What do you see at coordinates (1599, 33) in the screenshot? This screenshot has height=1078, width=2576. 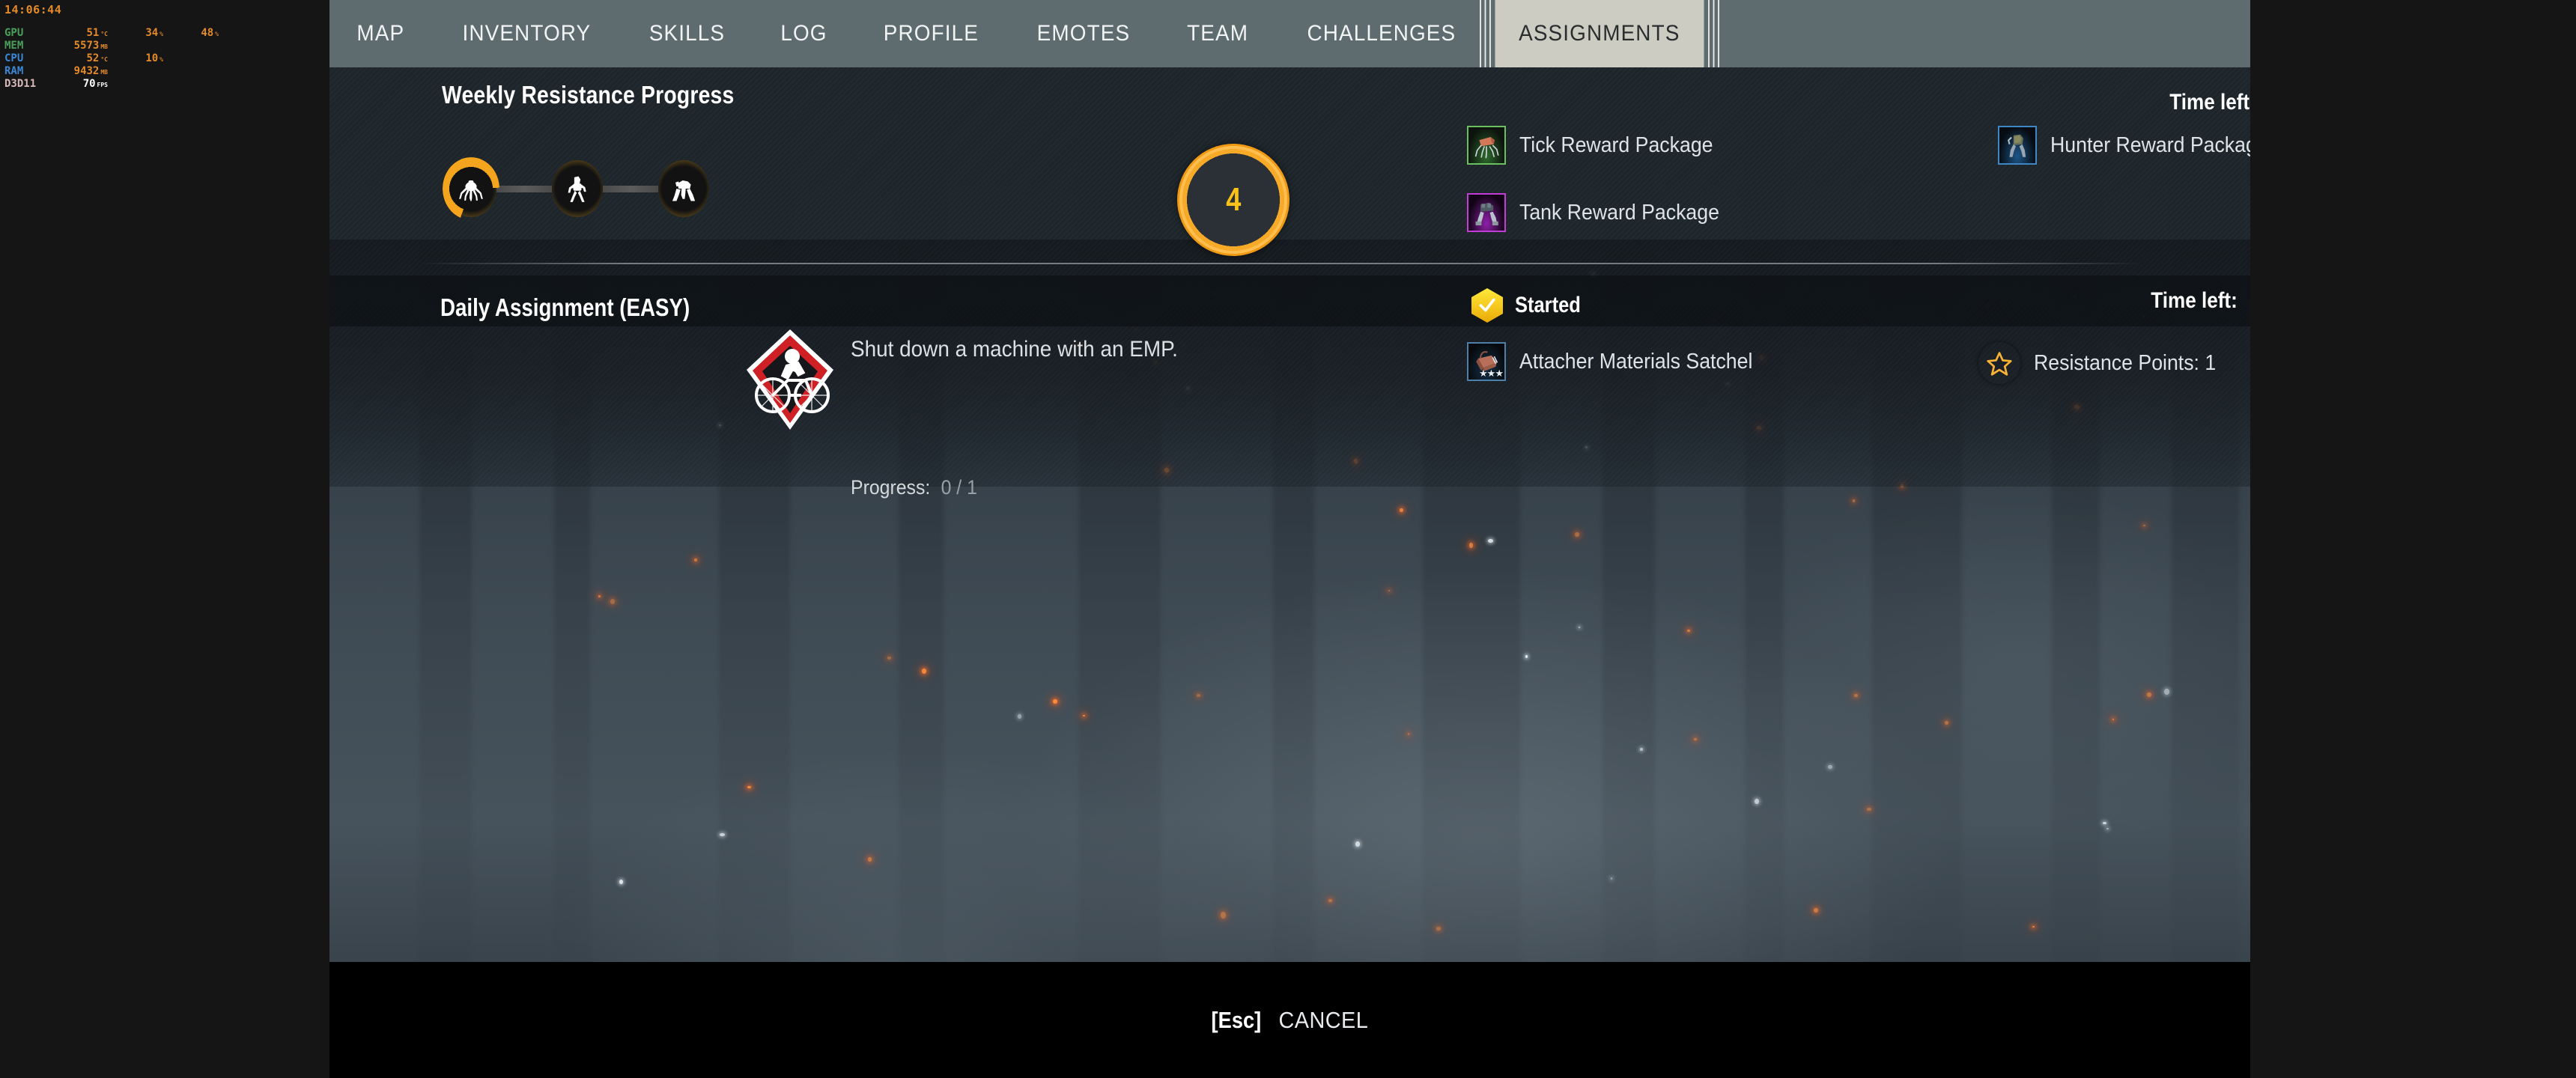 I see `tab-assignments: ASSIGNMENTS` at bounding box center [1599, 33].